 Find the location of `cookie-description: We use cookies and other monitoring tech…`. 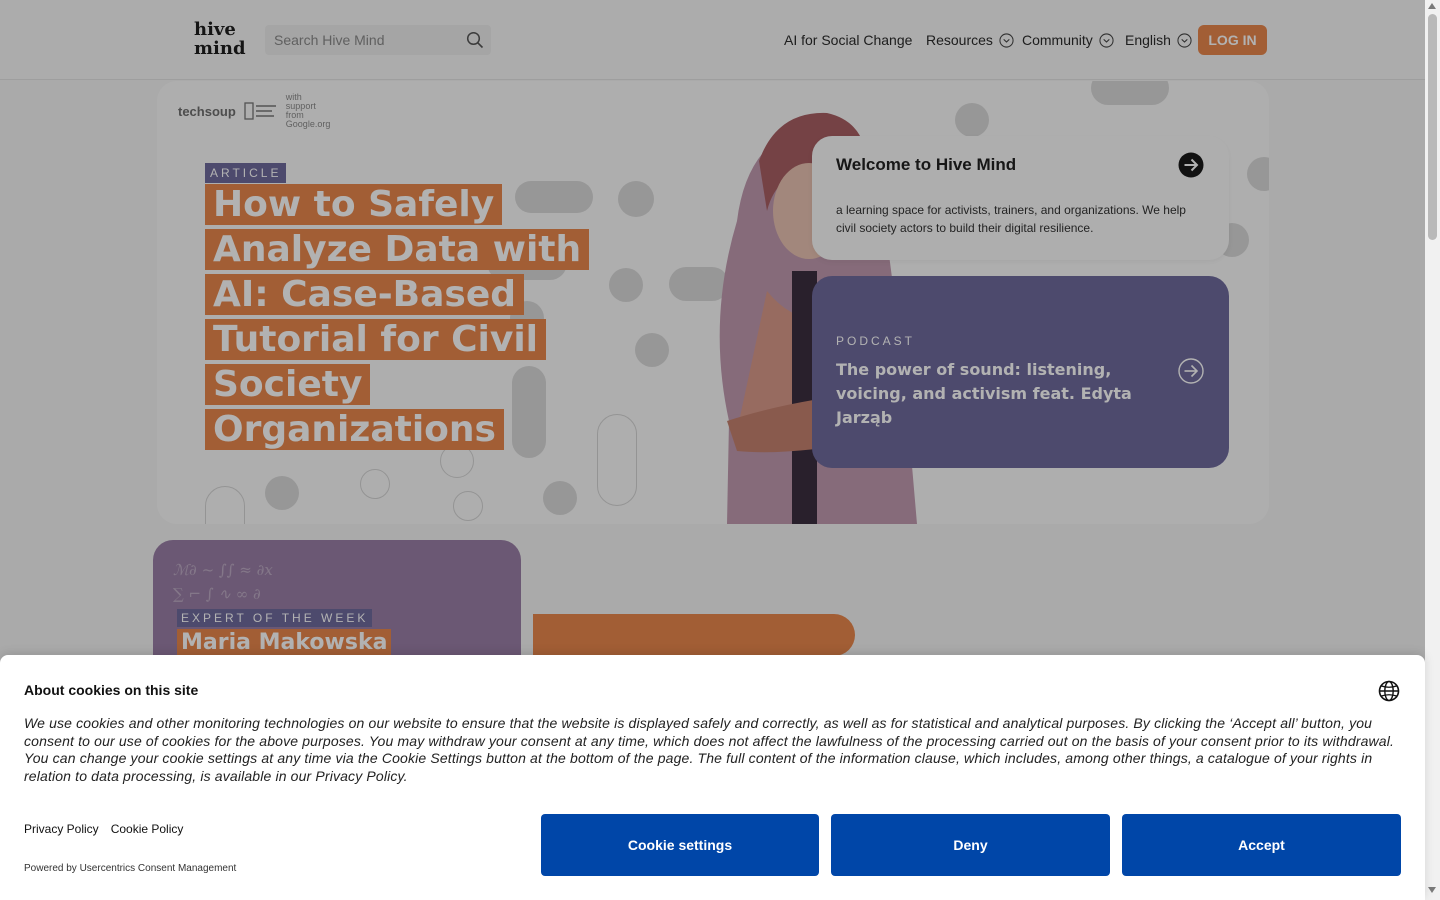

cookie-description: We use cookies and other monitoring tech… is located at coordinates (709, 749).